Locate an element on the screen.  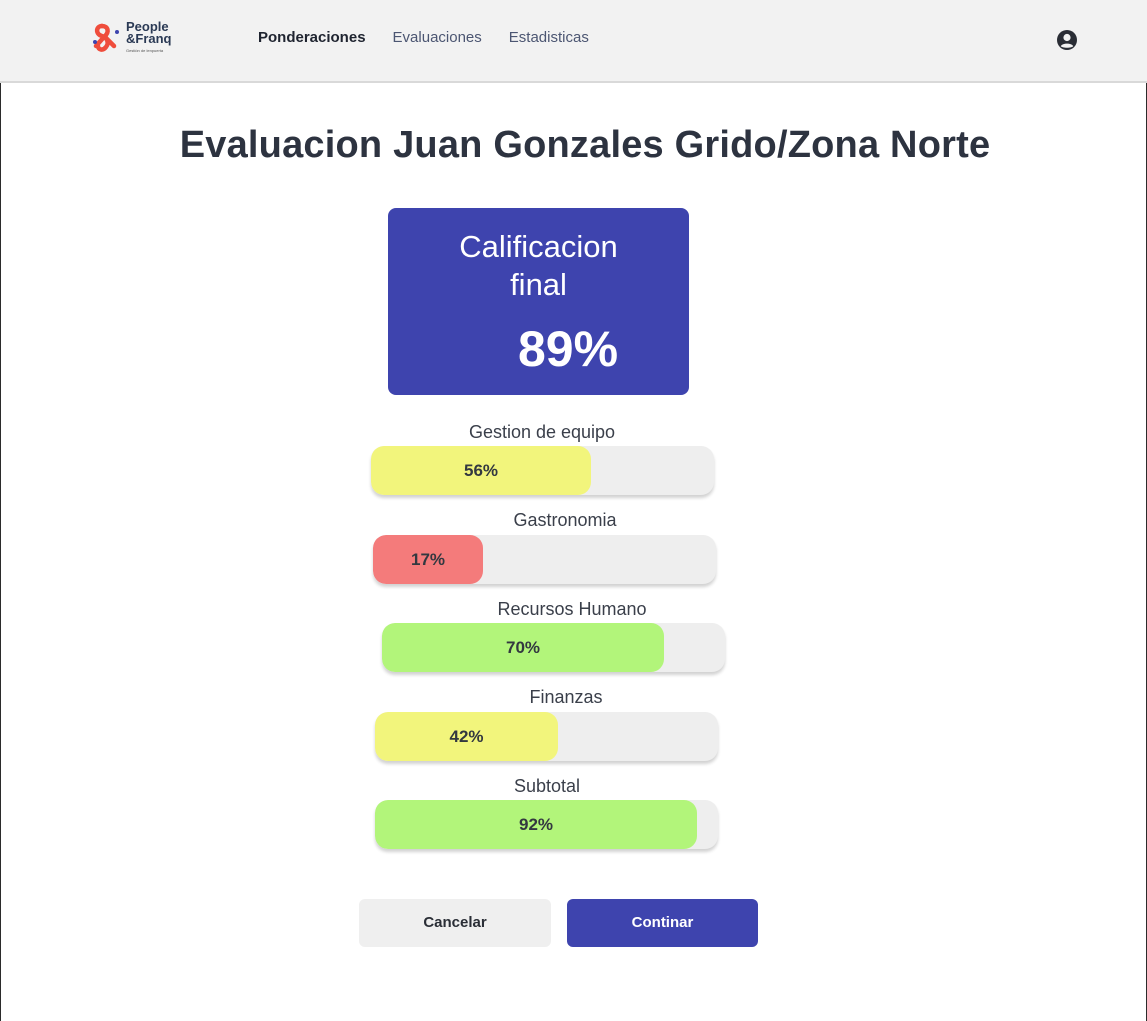
progress-value-finanzas: 42% is located at coordinates (466, 736).